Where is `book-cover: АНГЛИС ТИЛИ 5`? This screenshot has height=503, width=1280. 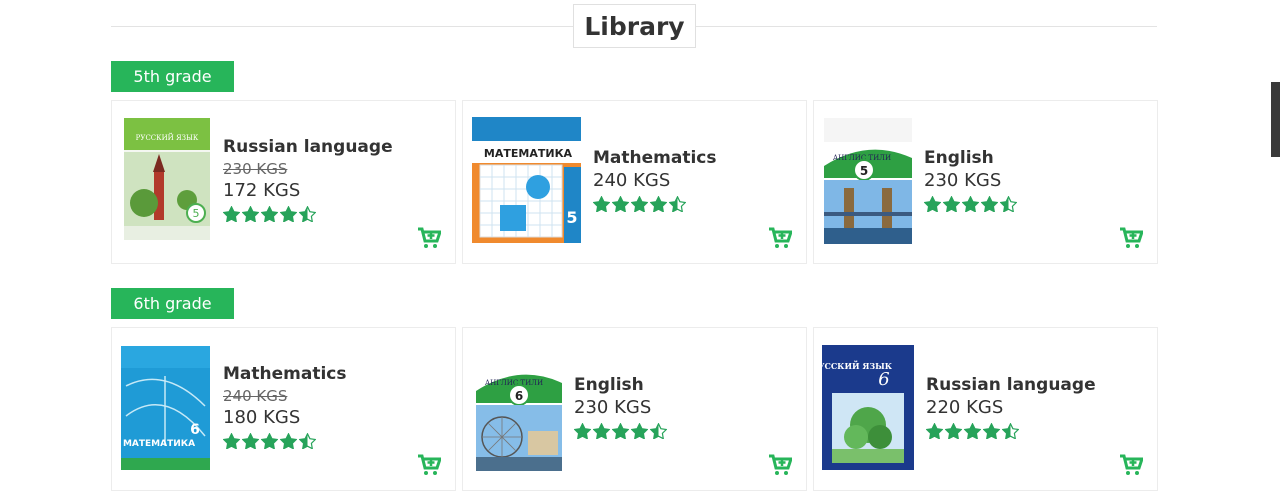 book-cover: АНГЛИС ТИЛИ 5 is located at coordinates (868, 181).